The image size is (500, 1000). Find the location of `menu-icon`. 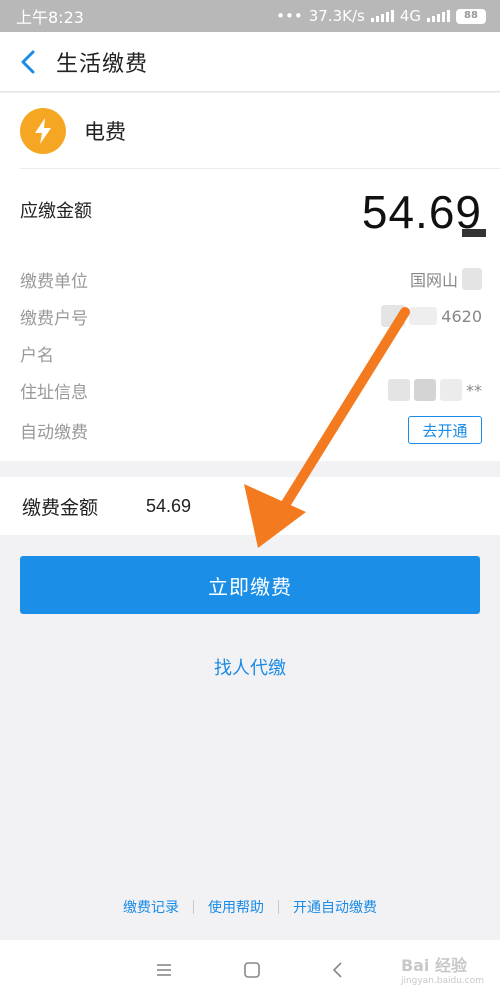

menu-icon is located at coordinates (164, 970).